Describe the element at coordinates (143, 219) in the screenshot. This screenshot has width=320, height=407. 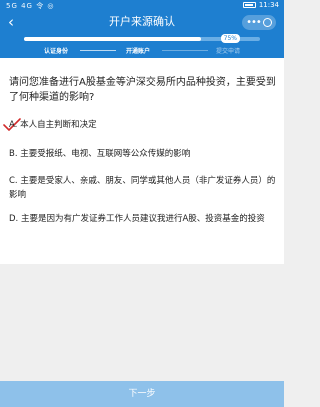
I see `option-d: D. 主要是因为有广发证券工作人员建议我进行A股、投资基金的投资` at that location.